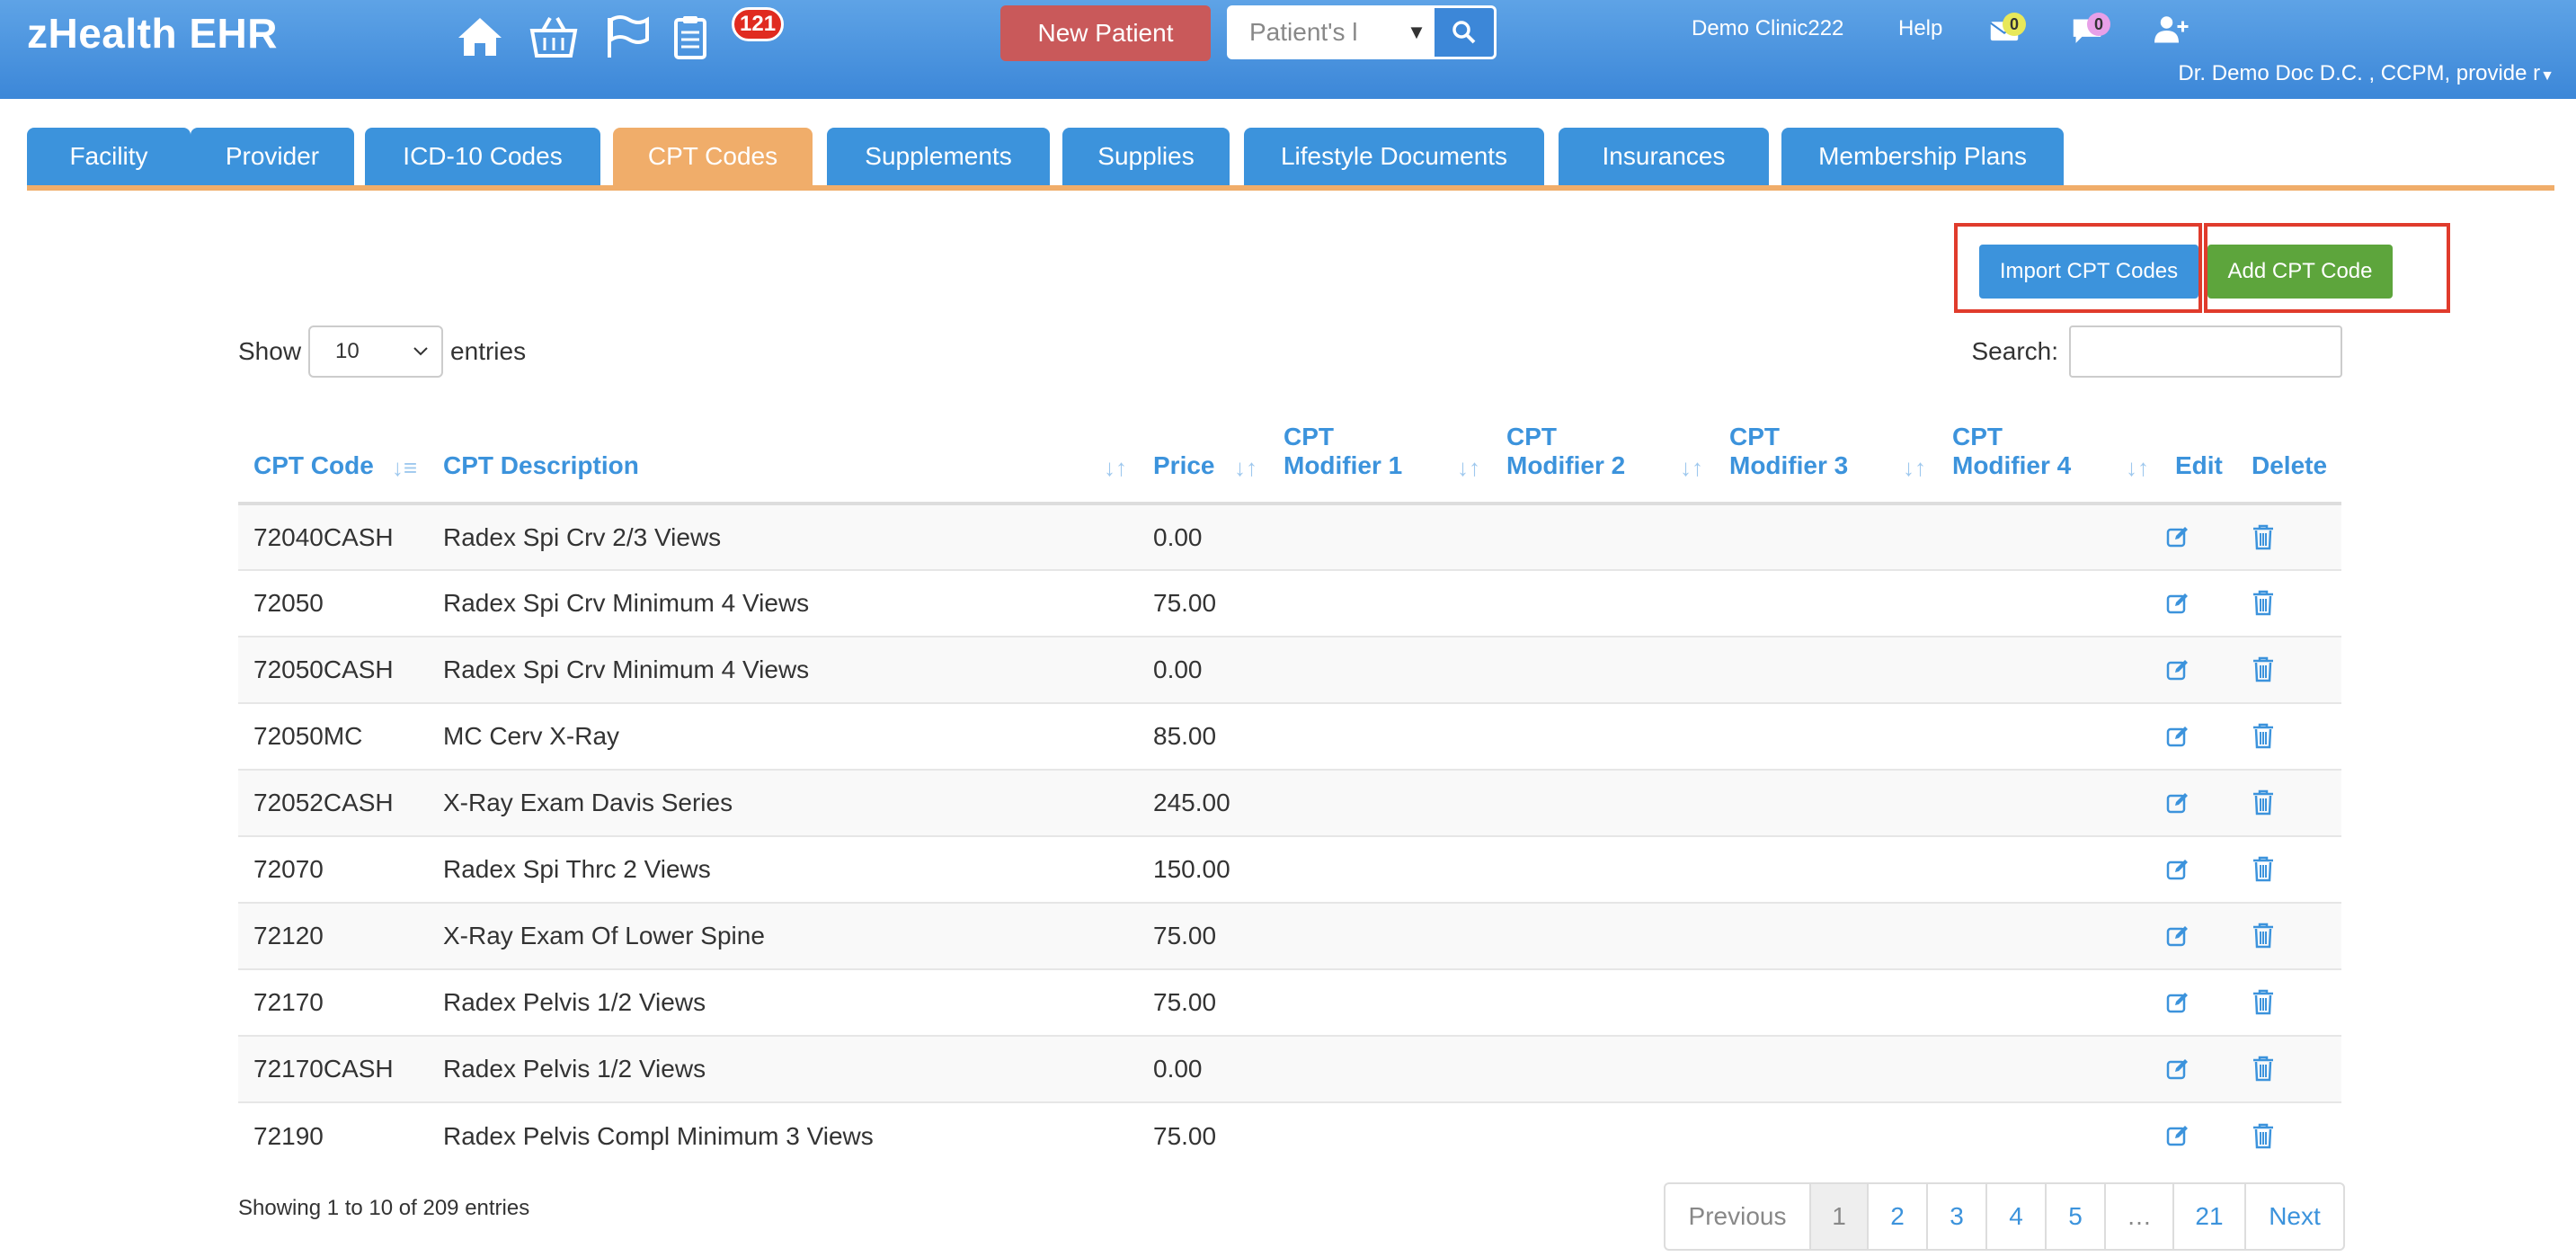  Describe the element at coordinates (1920, 28) in the screenshot. I see `help-link: Help` at that location.